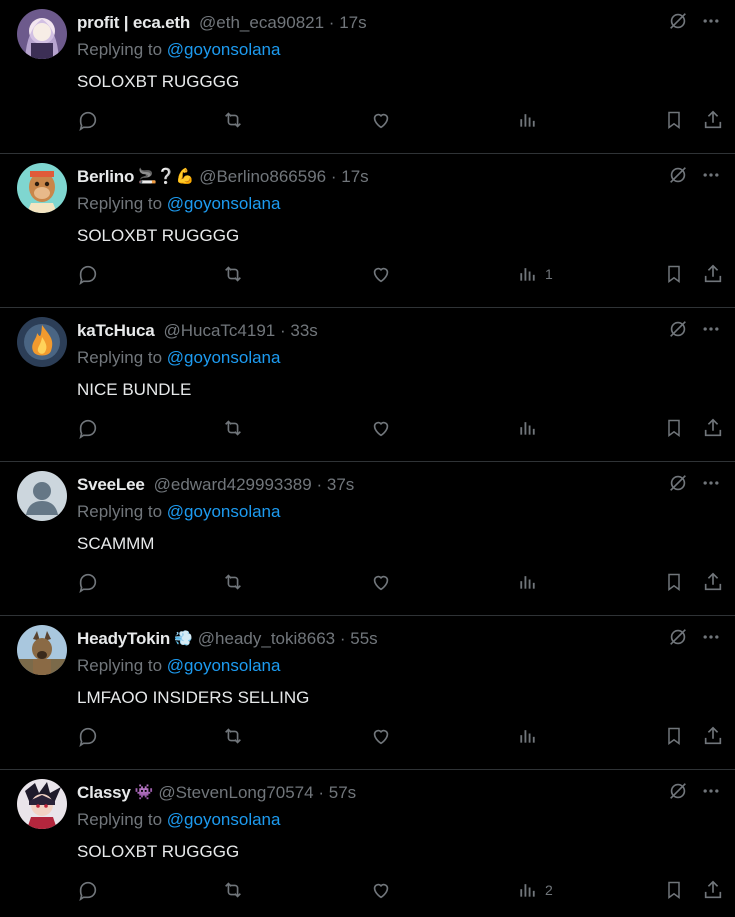 The width and height of the screenshot is (735, 917). Describe the element at coordinates (363, 638) in the screenshot. I see `timestamp: 55s` at that location.